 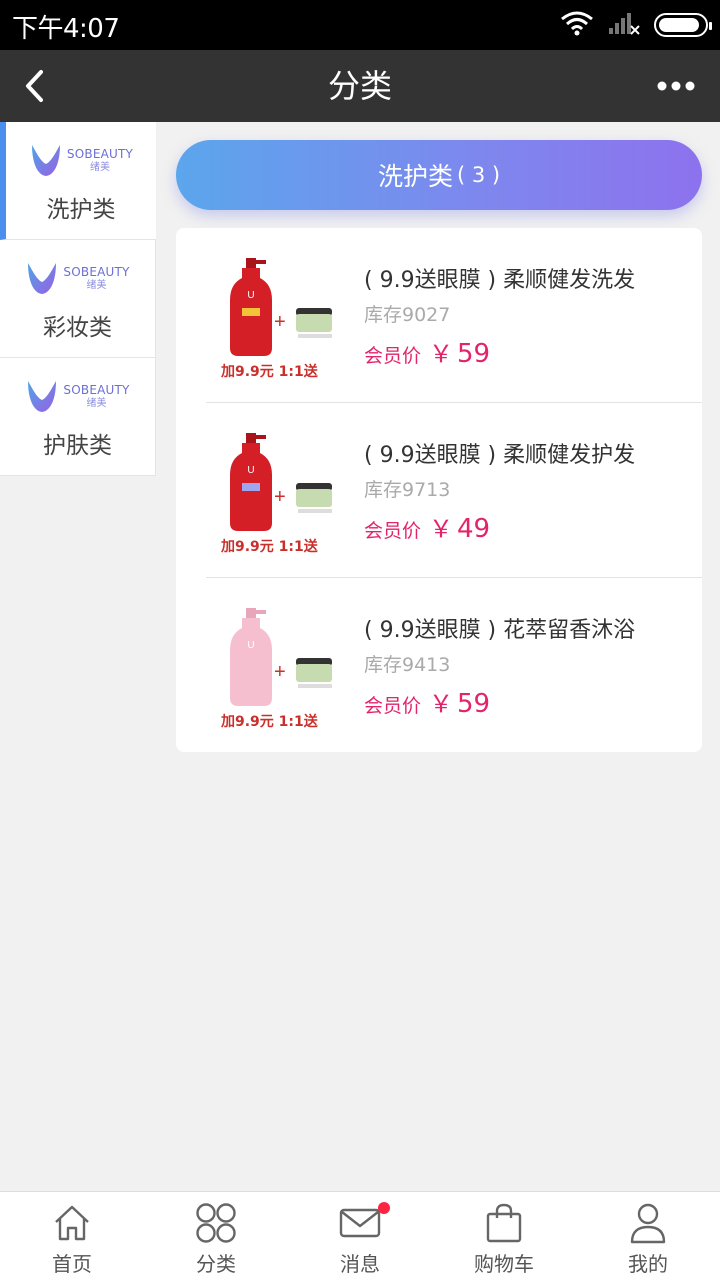 What do you see at coordinates (66, 29) in the screenshot?
I see `status-time: 下午4:07` at bounding box center [66, 29].